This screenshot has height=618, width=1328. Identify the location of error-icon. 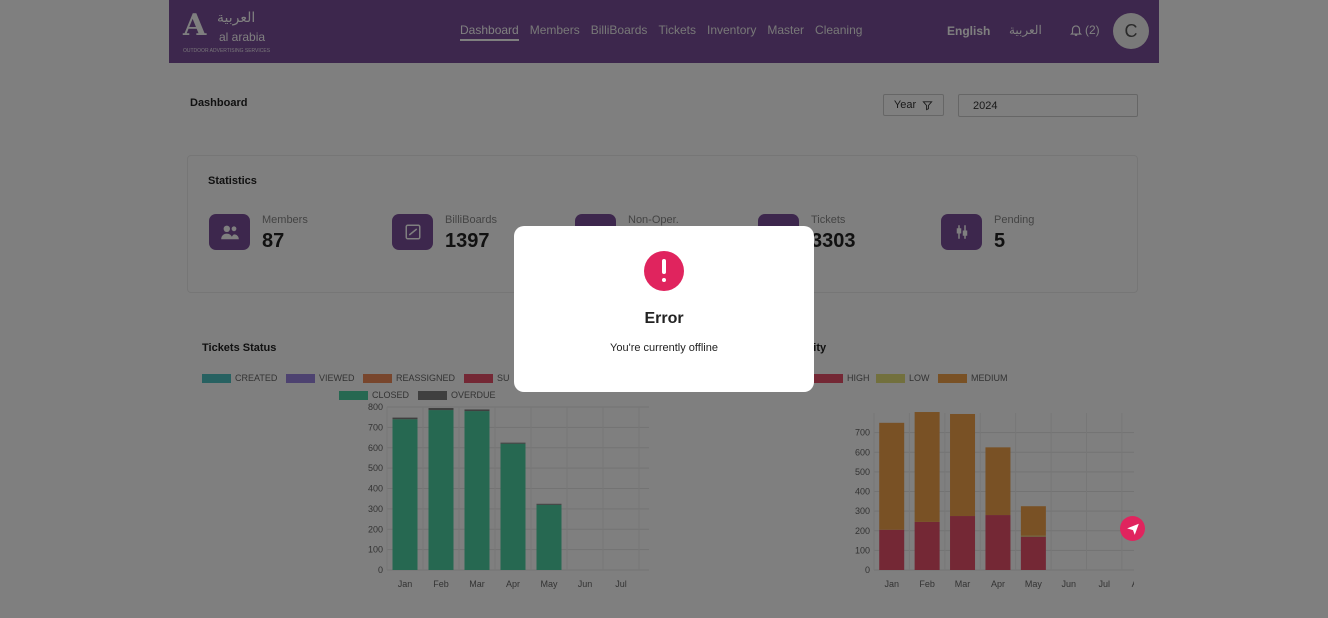
(664, 271).